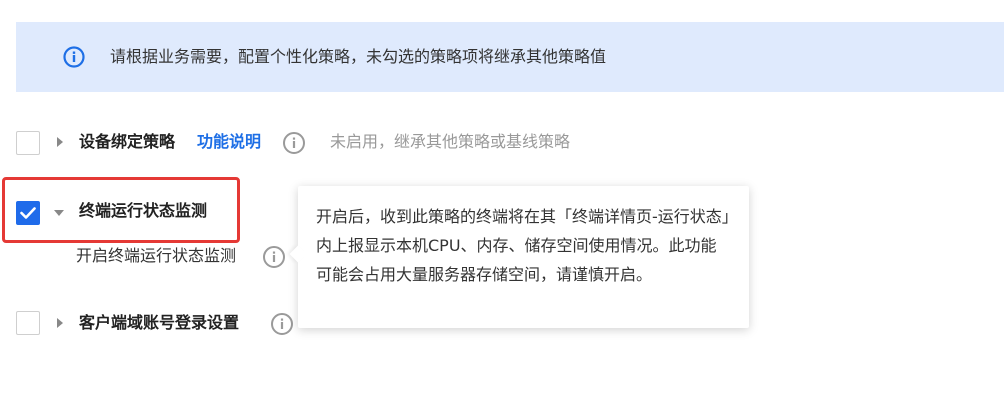  I want to click on option-label-enable-monitoring: 开启终端运行状态监测, so click(156, 255).